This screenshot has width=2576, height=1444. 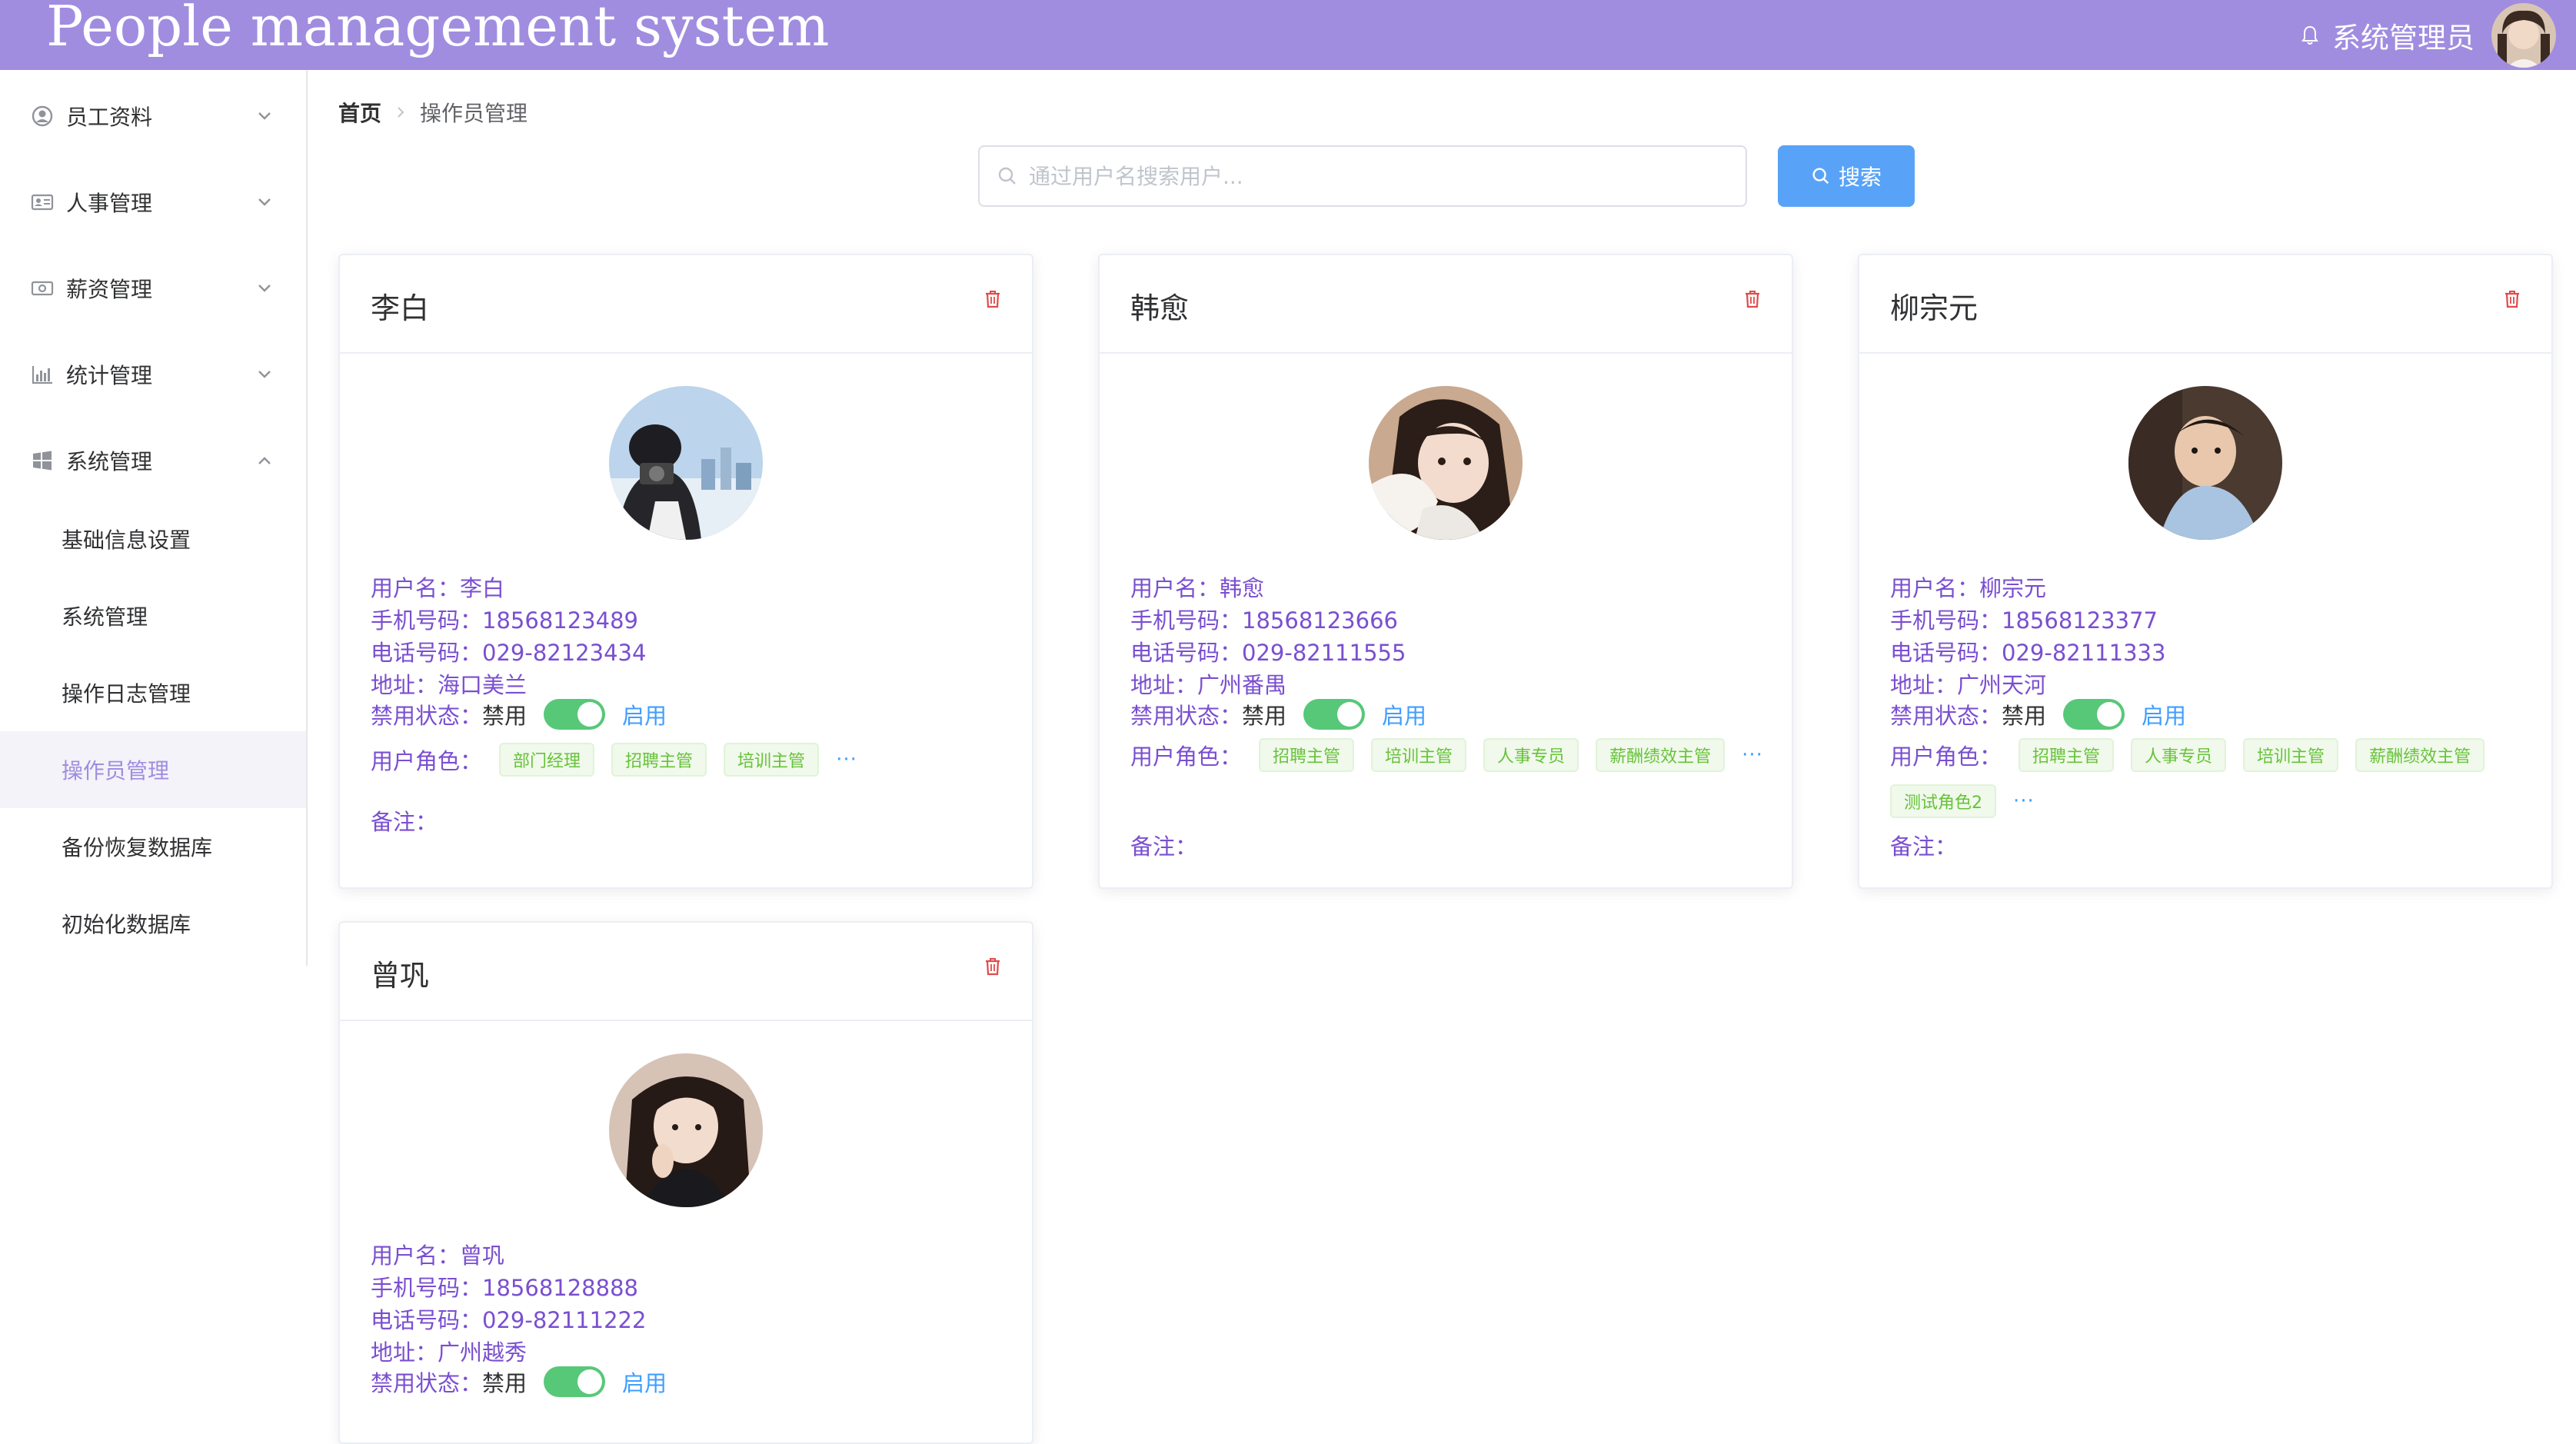 What do you see at coordinates (42, 375) in the screenshot?
I see `bar-chart-icon` at bounding box center [42, 375].